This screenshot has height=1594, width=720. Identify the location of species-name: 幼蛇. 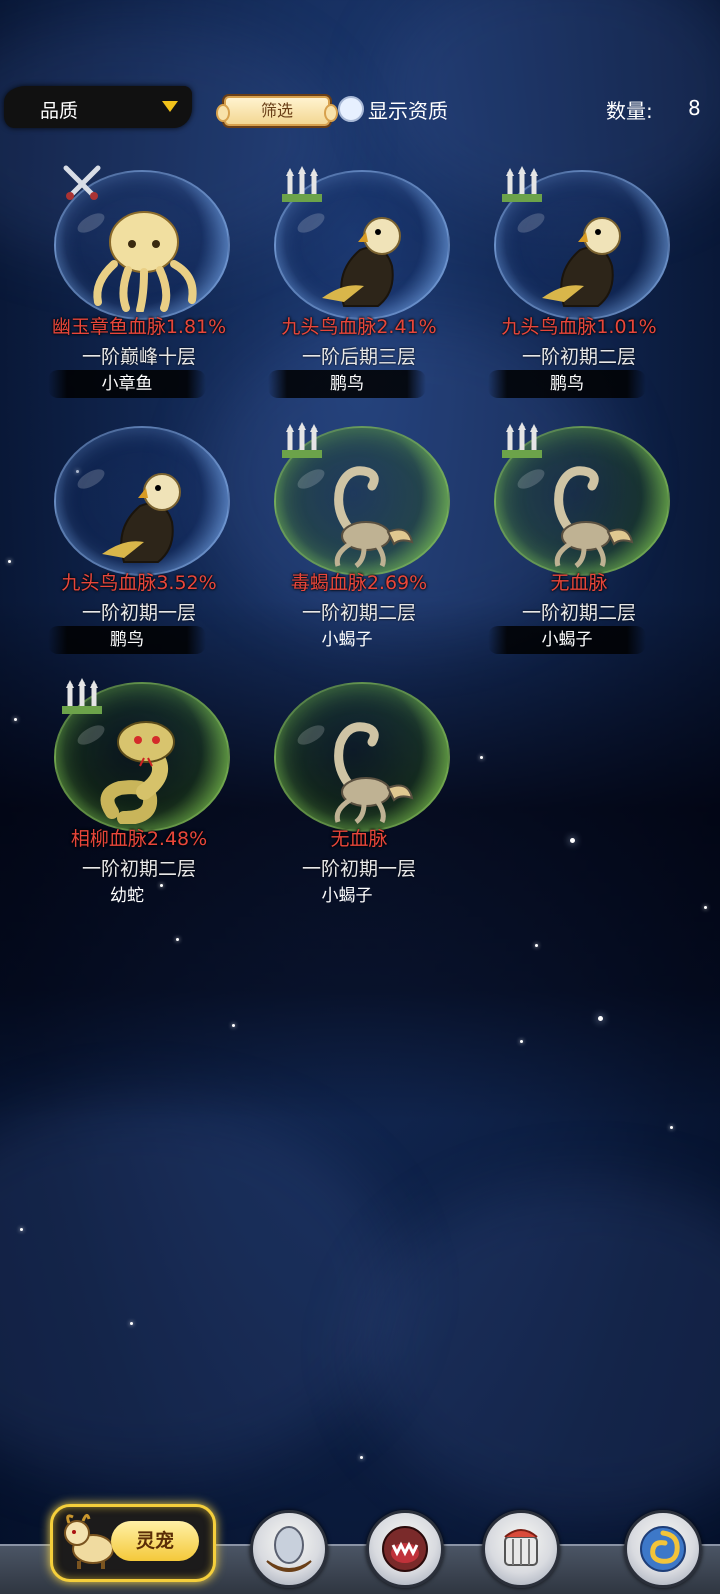
(127, 896).